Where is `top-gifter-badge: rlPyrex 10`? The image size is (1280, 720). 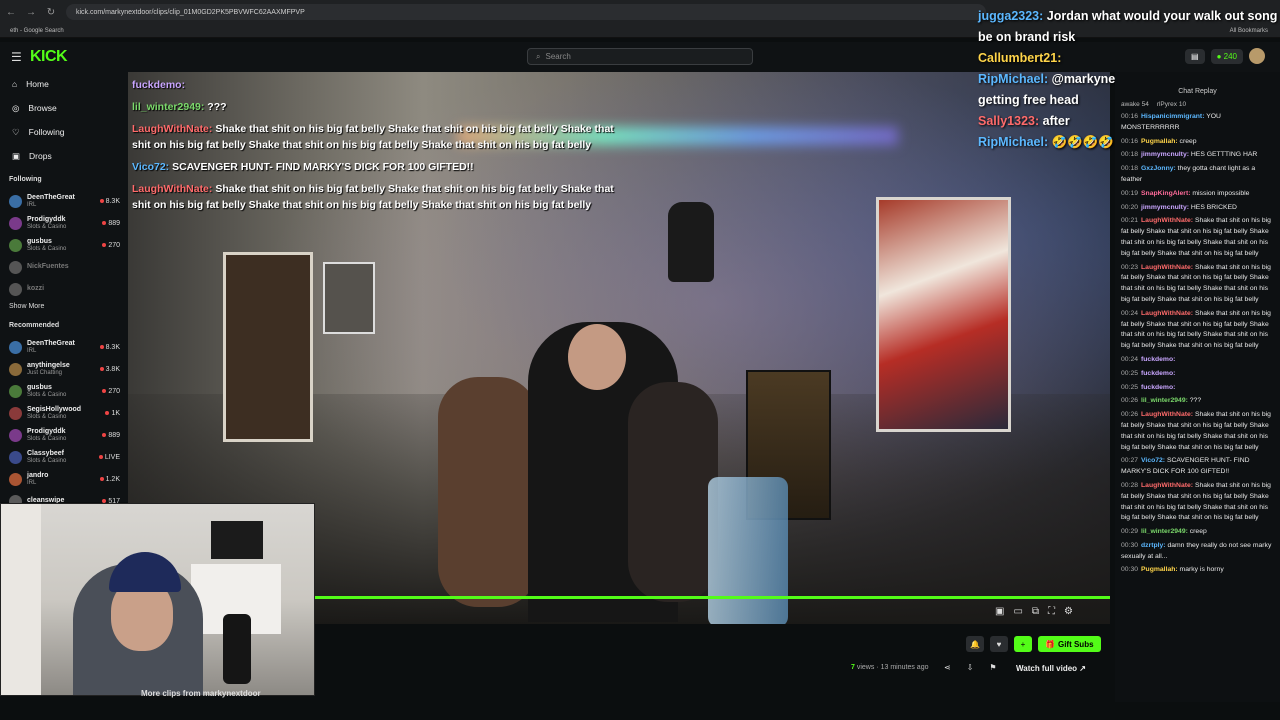
top-gifter-badge: rlPyrex 10 is located at coordinates (1171, 105).